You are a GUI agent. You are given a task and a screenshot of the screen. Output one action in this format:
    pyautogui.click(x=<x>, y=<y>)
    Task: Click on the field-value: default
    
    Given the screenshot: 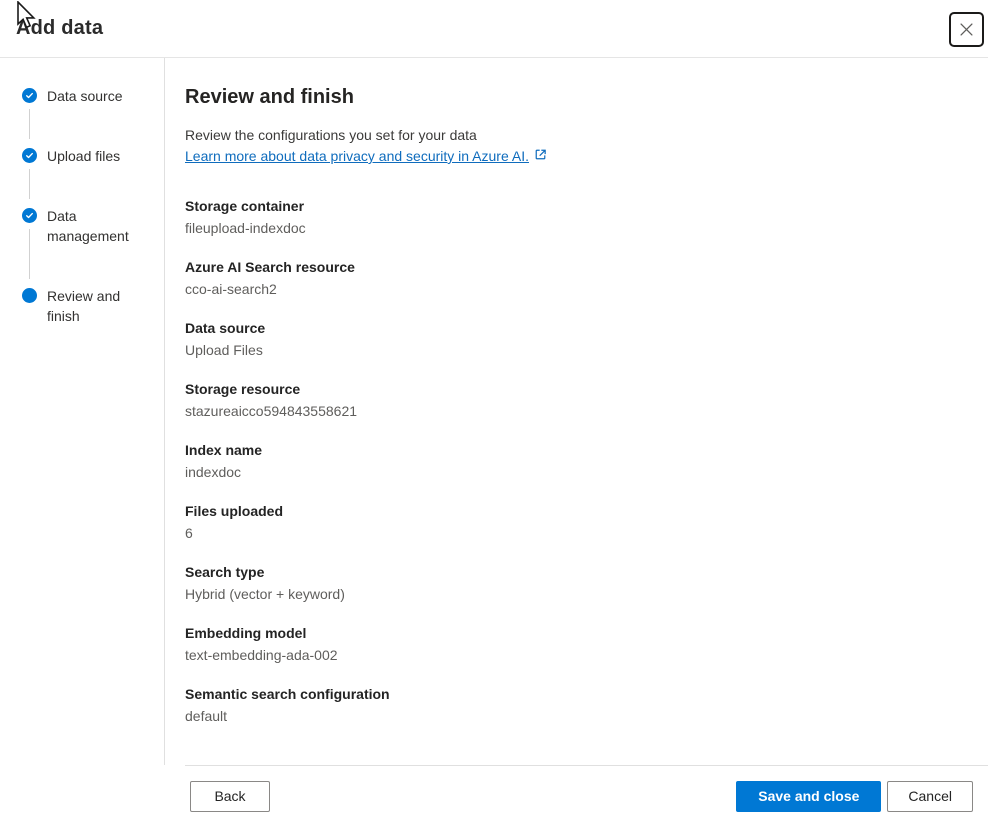 What is the action you would take?
    pyautogui.click(x=206, y=716)
    